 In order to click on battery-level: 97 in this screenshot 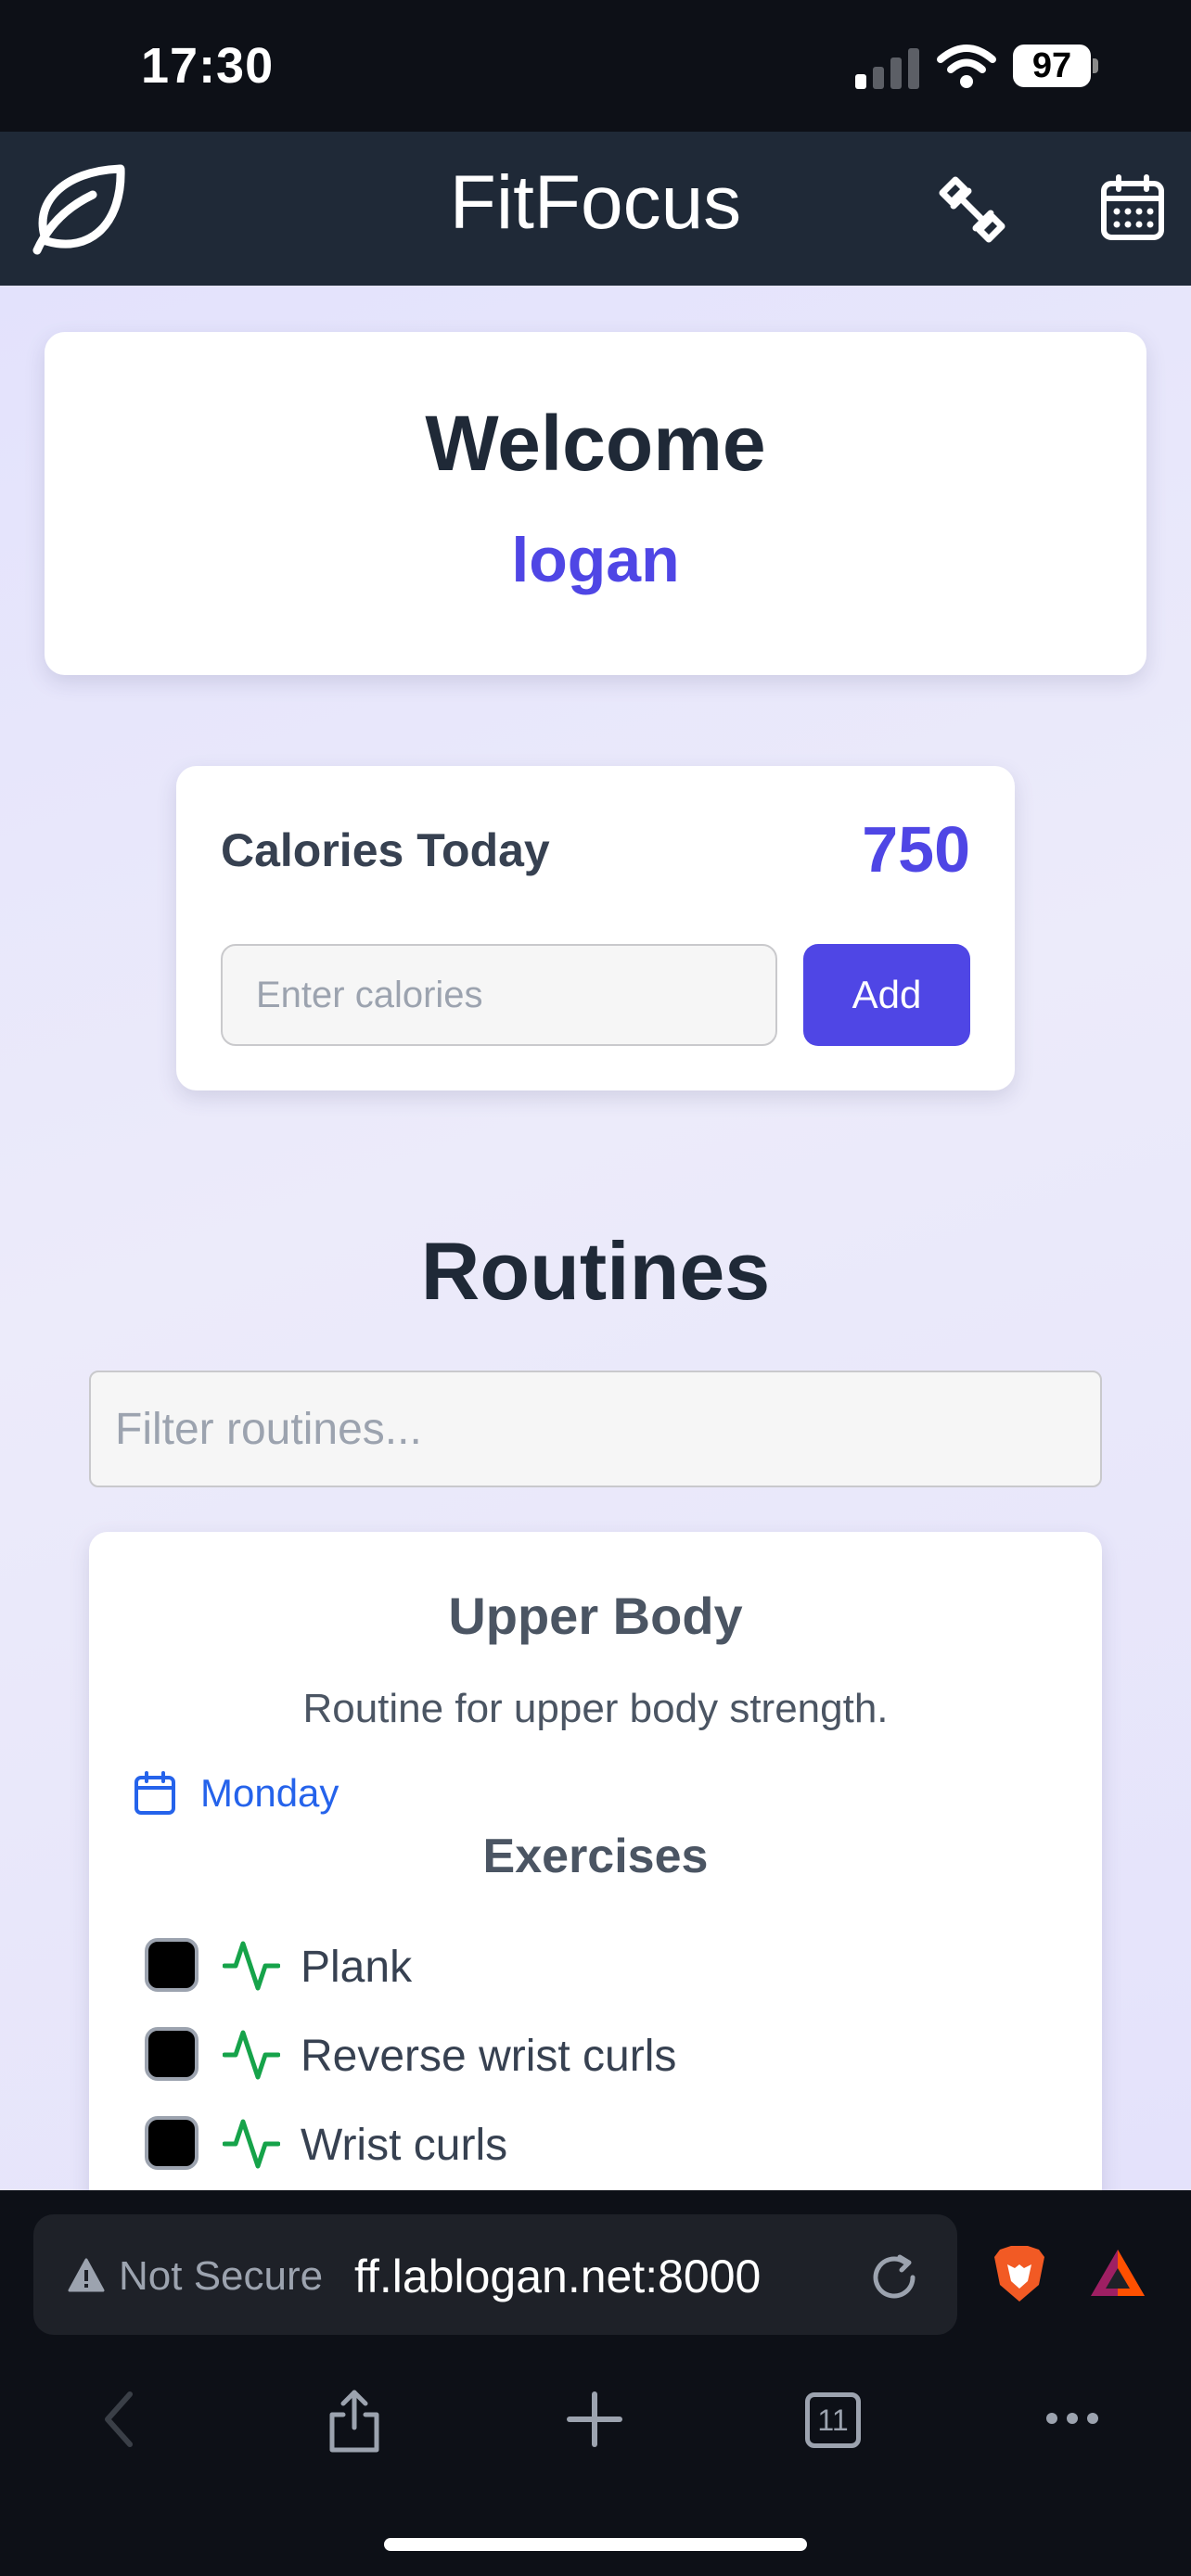, I will do `click(1051, 66)`.